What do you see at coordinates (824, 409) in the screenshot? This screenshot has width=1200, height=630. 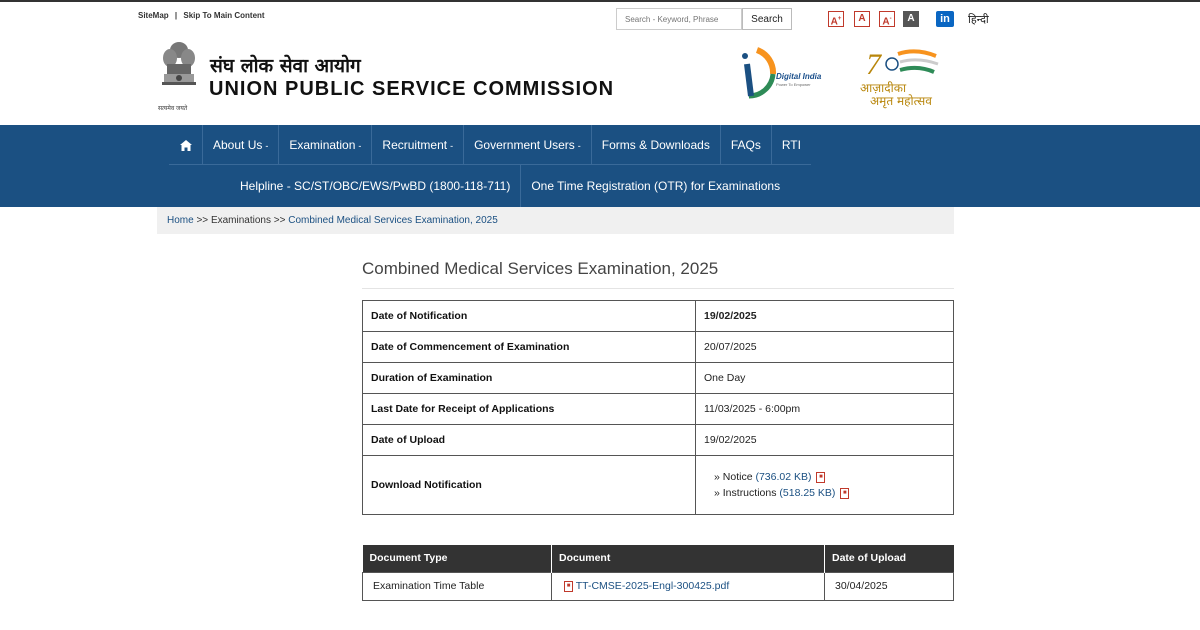 I see `table-cell-value: 11/03/2025 - 6:00pm` at bounding box center [824, 409].